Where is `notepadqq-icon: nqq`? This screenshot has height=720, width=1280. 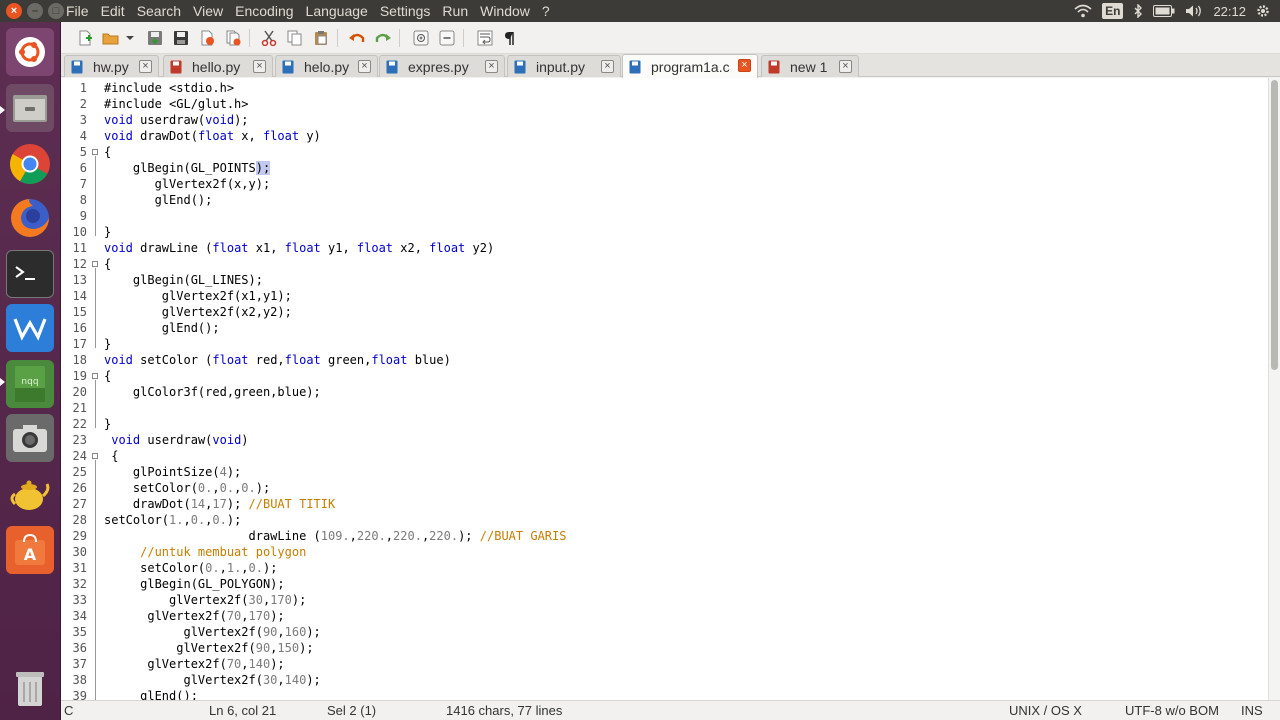
notepadqq-icon: nqq is located at coordinates (30, 384).